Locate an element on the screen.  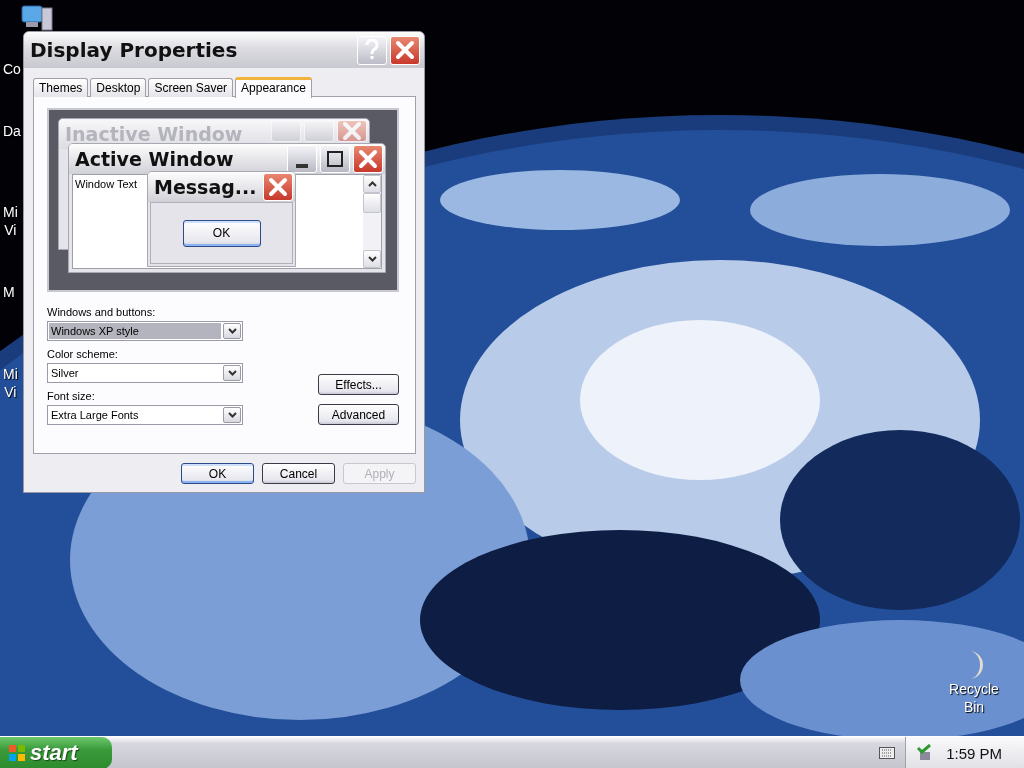
ok-button: OK is located at coordinates (221, 233).